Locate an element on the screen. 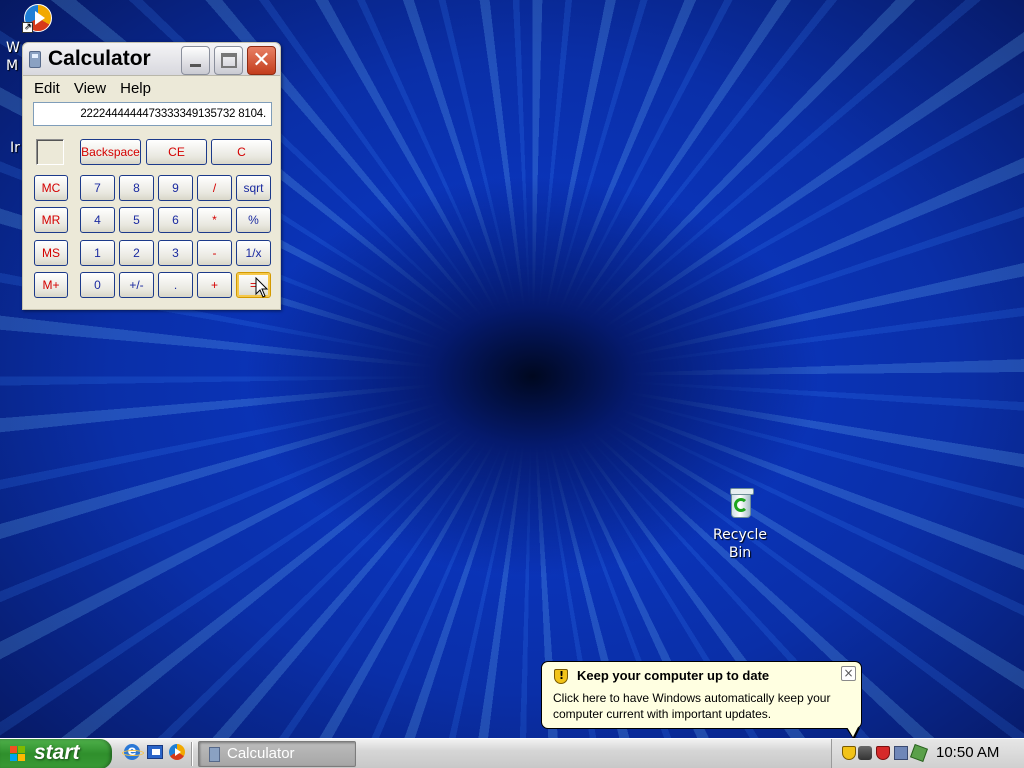 The image size is (1024, 768). digit-0-button: 0 is located at coordinates (97, 285).